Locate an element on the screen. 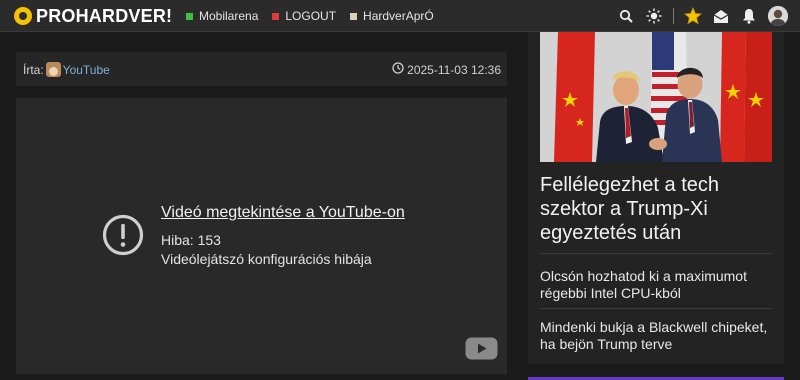 The image size is (800, 380). site-logo: PROHARDVER! is located at coordinates (93, 16).